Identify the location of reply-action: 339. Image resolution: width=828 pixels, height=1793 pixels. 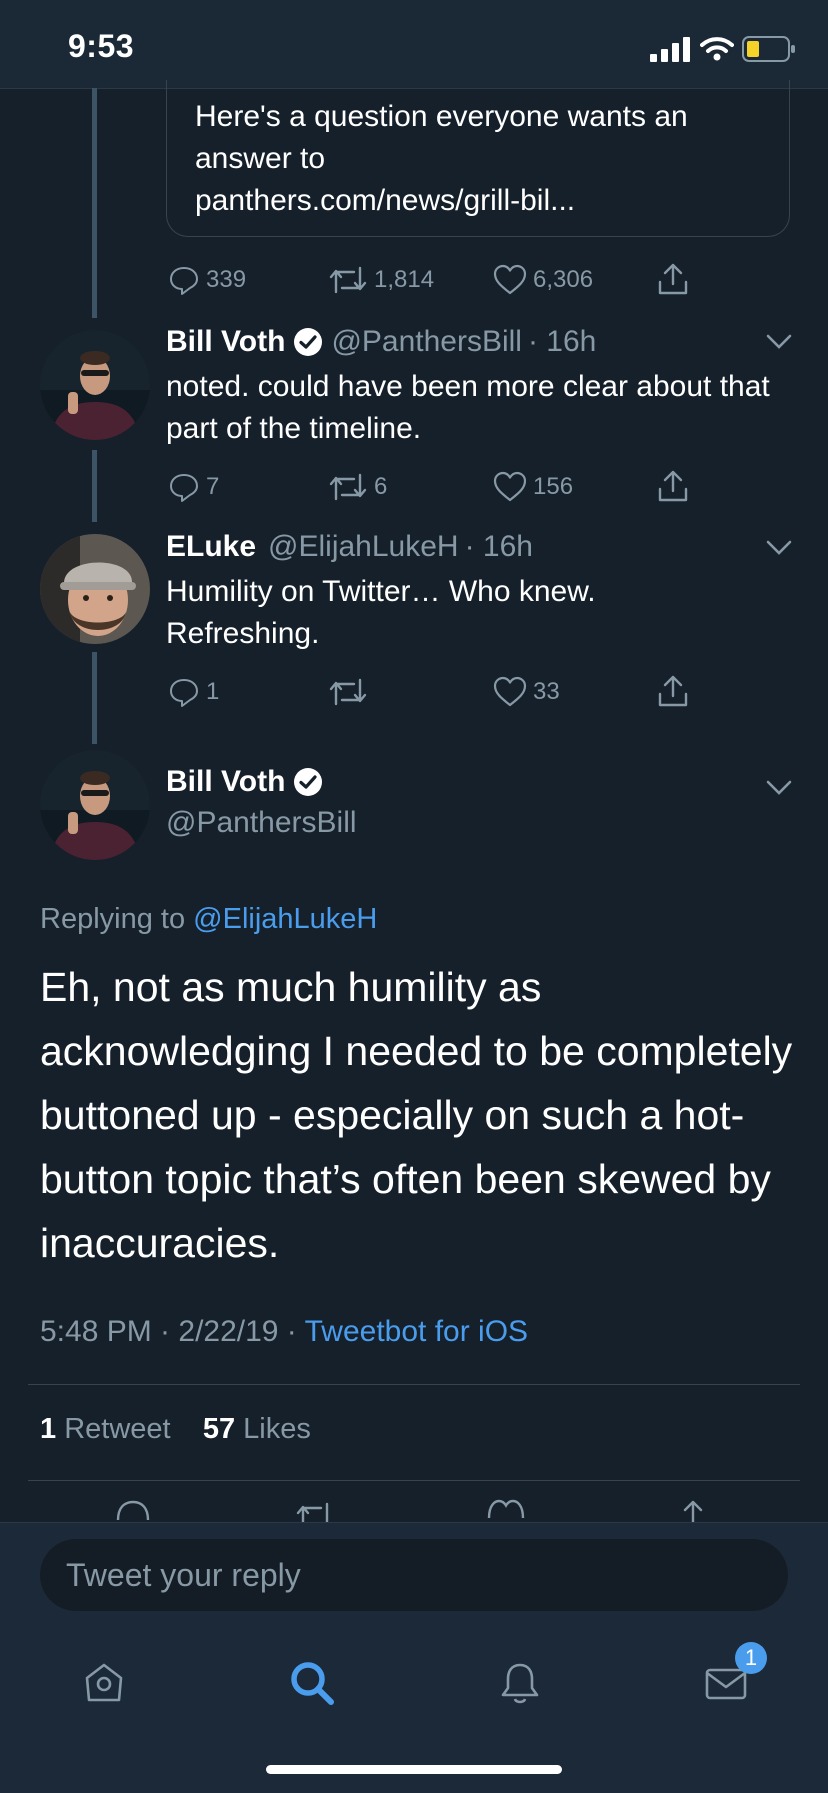
(207, 280).